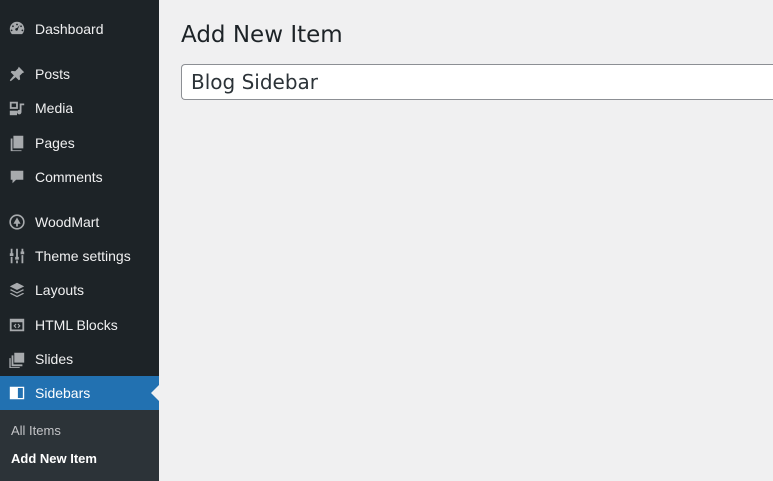 This screenshot has width=773, height=481. What do you see at coordinates (79, 143) in the screenshot?
I see `menu-item-pages: Pages` at bounding box center [79, 143].